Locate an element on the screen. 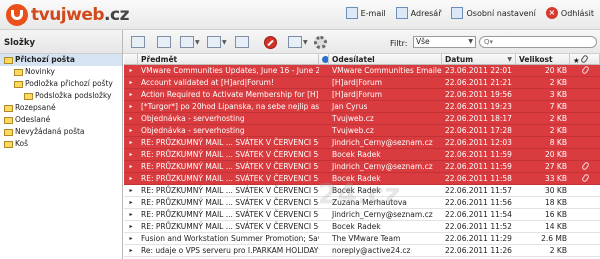 The image size is (600, 259). folder-sent: Odeslané is located at coordinates (61, 120).